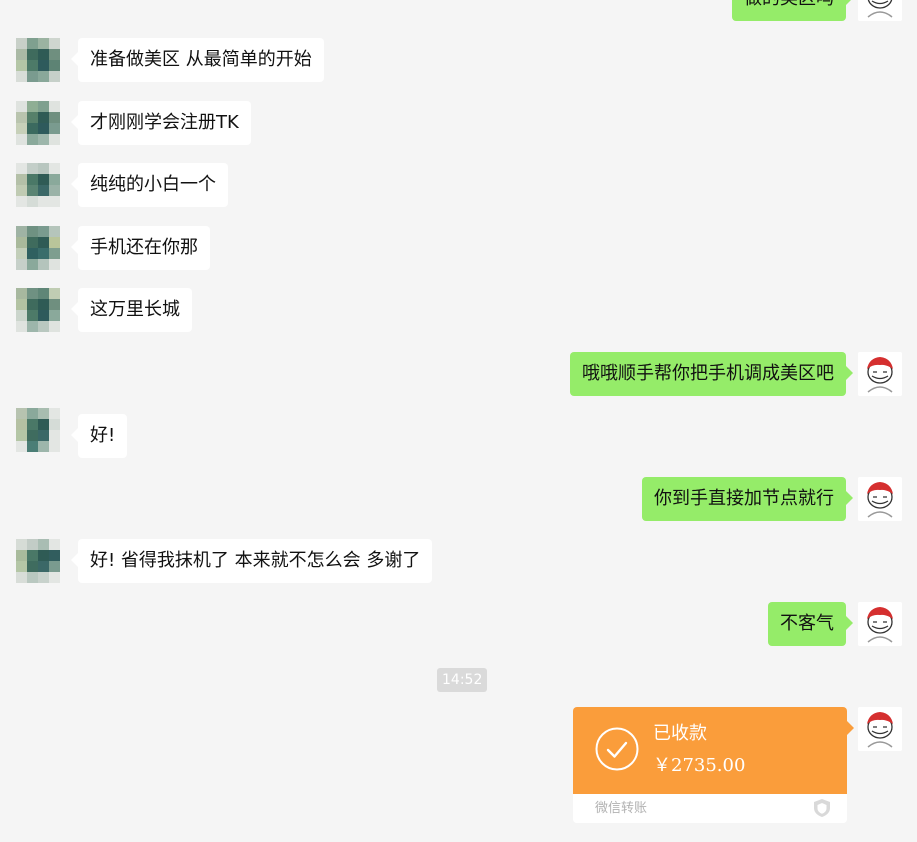 The height and width of the screenshot is (842, 917). Describe the element at coordinates (161, 123) in the screenshot. I see `message-bubble-contact: 才刚刚学会注册TK` at that location.